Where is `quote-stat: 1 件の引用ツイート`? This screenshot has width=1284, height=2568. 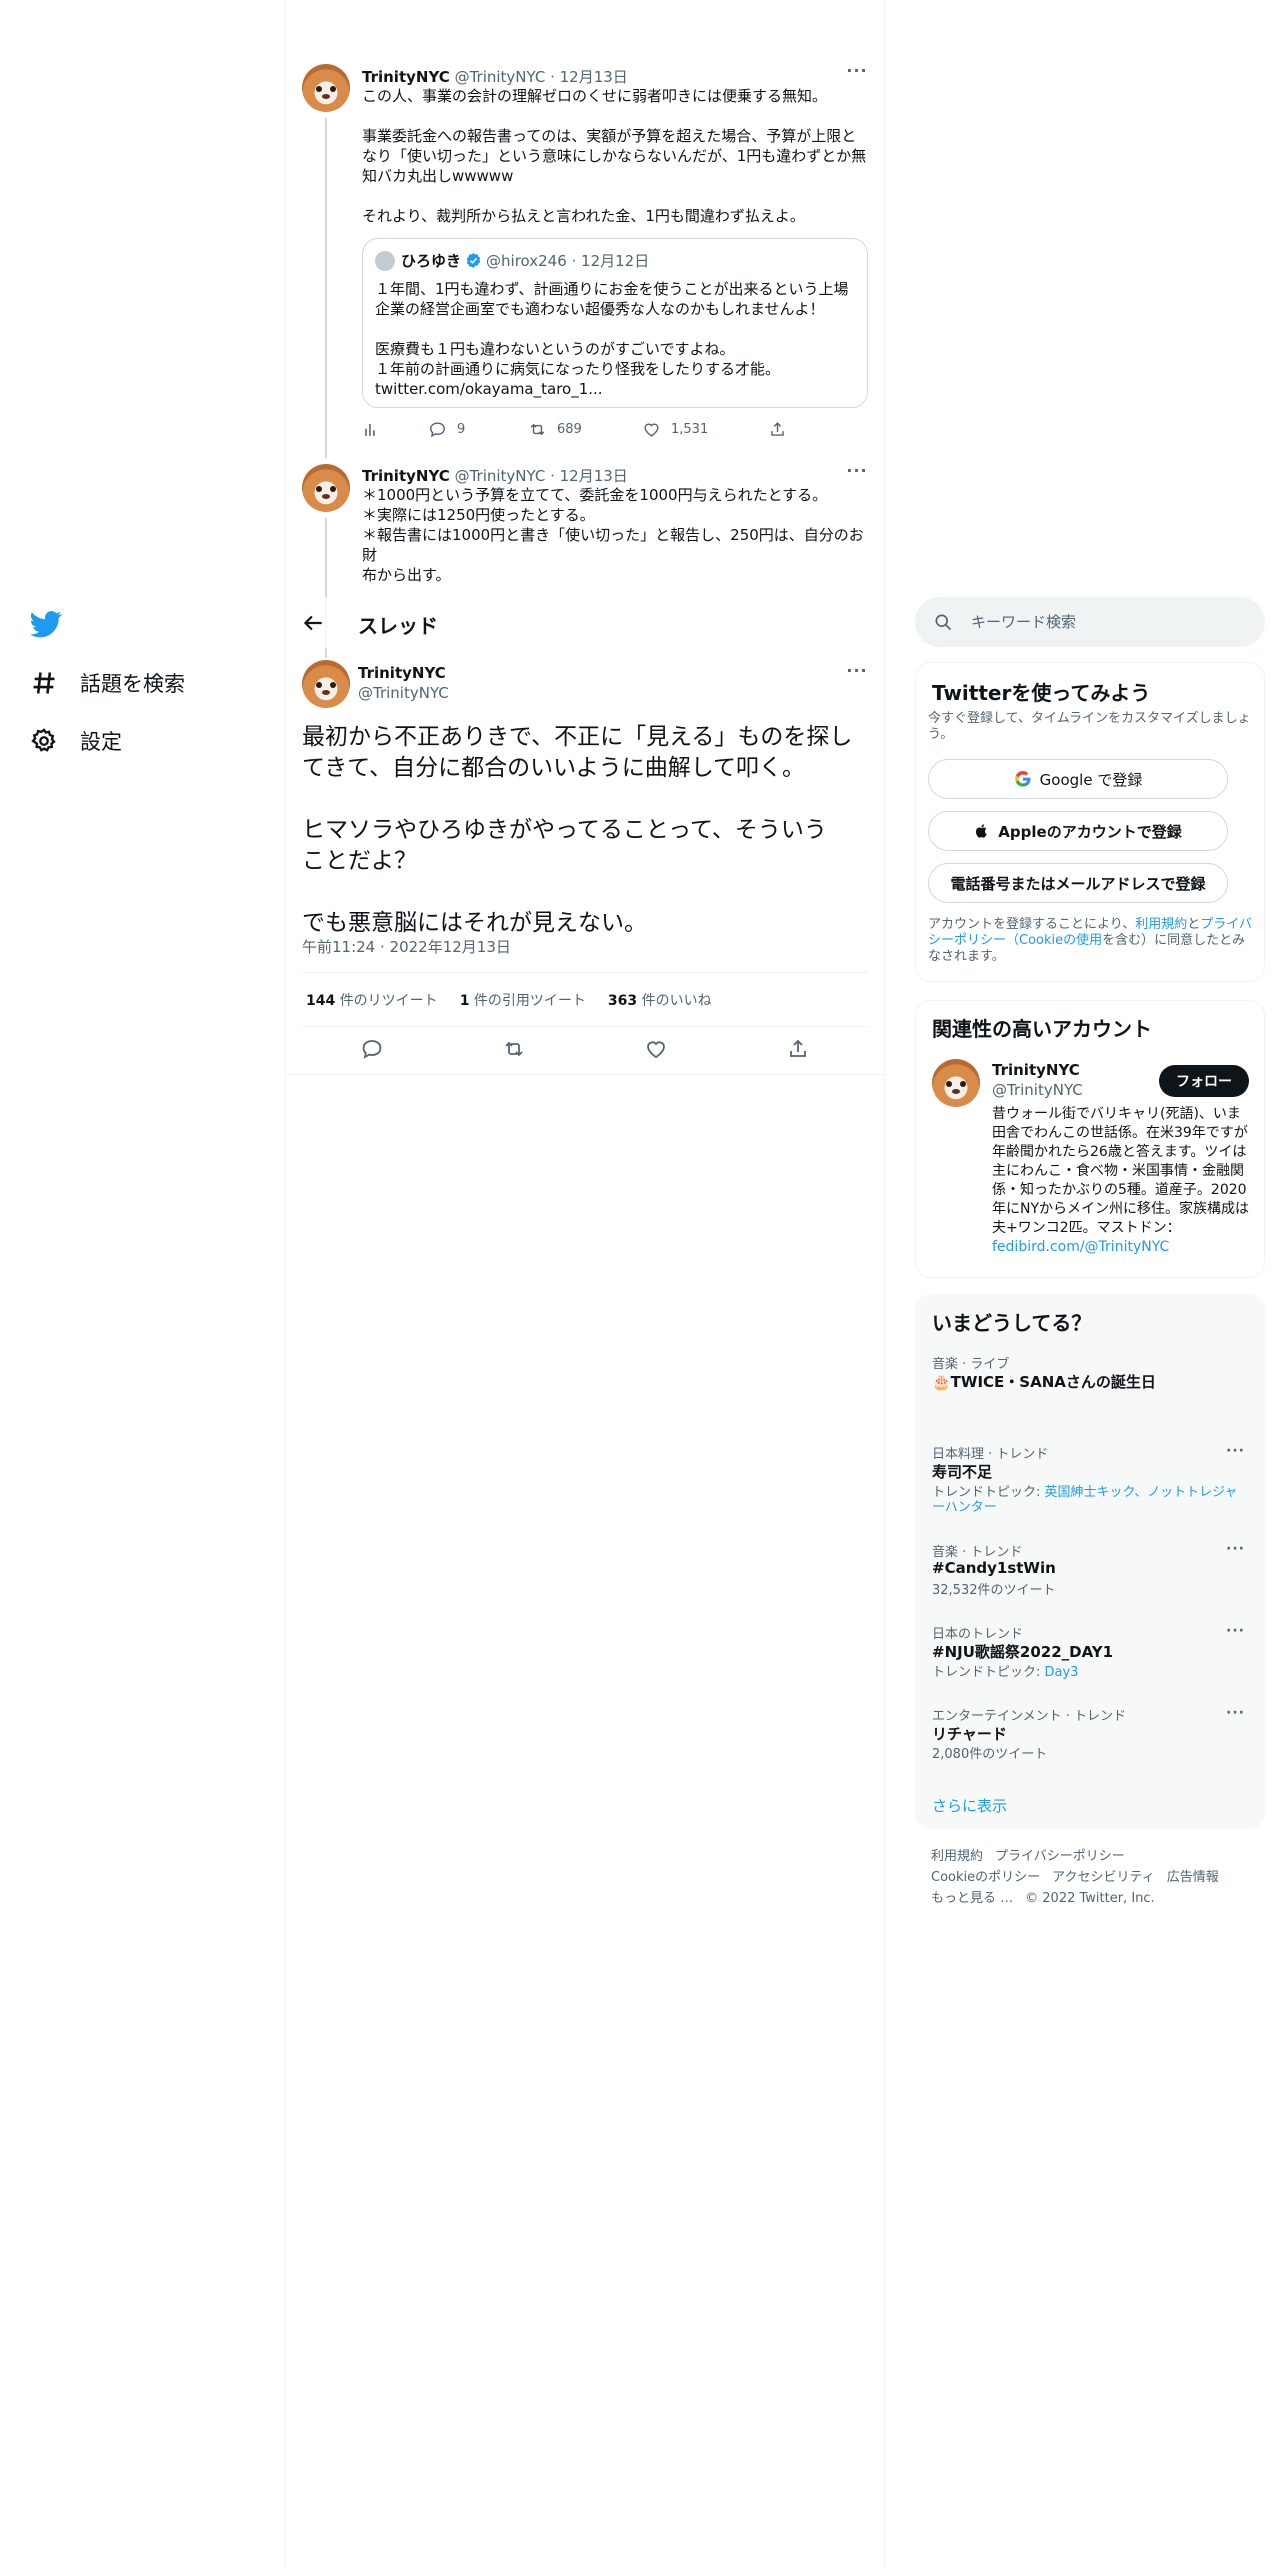
quote-stat: 1 件の引用ツイート is located at coordinates (523, 1000).